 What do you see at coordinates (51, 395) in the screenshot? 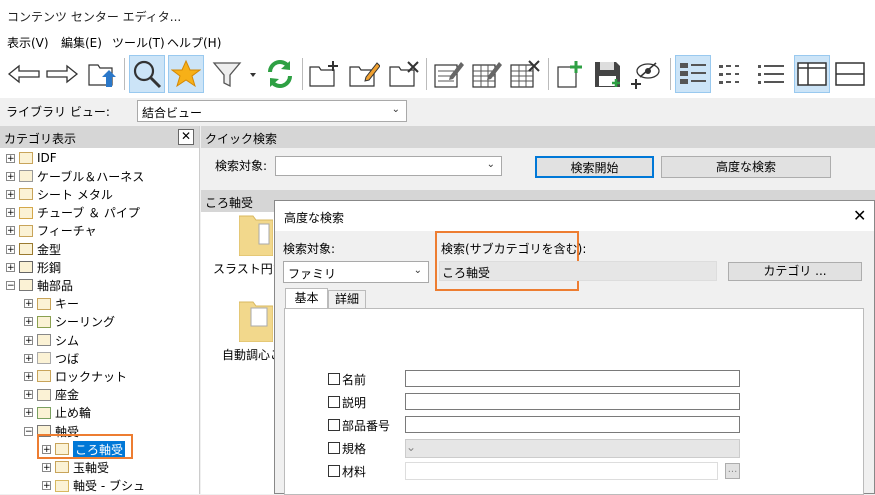
I see `tree-item: + 座金` at bounding box center [51, 395].